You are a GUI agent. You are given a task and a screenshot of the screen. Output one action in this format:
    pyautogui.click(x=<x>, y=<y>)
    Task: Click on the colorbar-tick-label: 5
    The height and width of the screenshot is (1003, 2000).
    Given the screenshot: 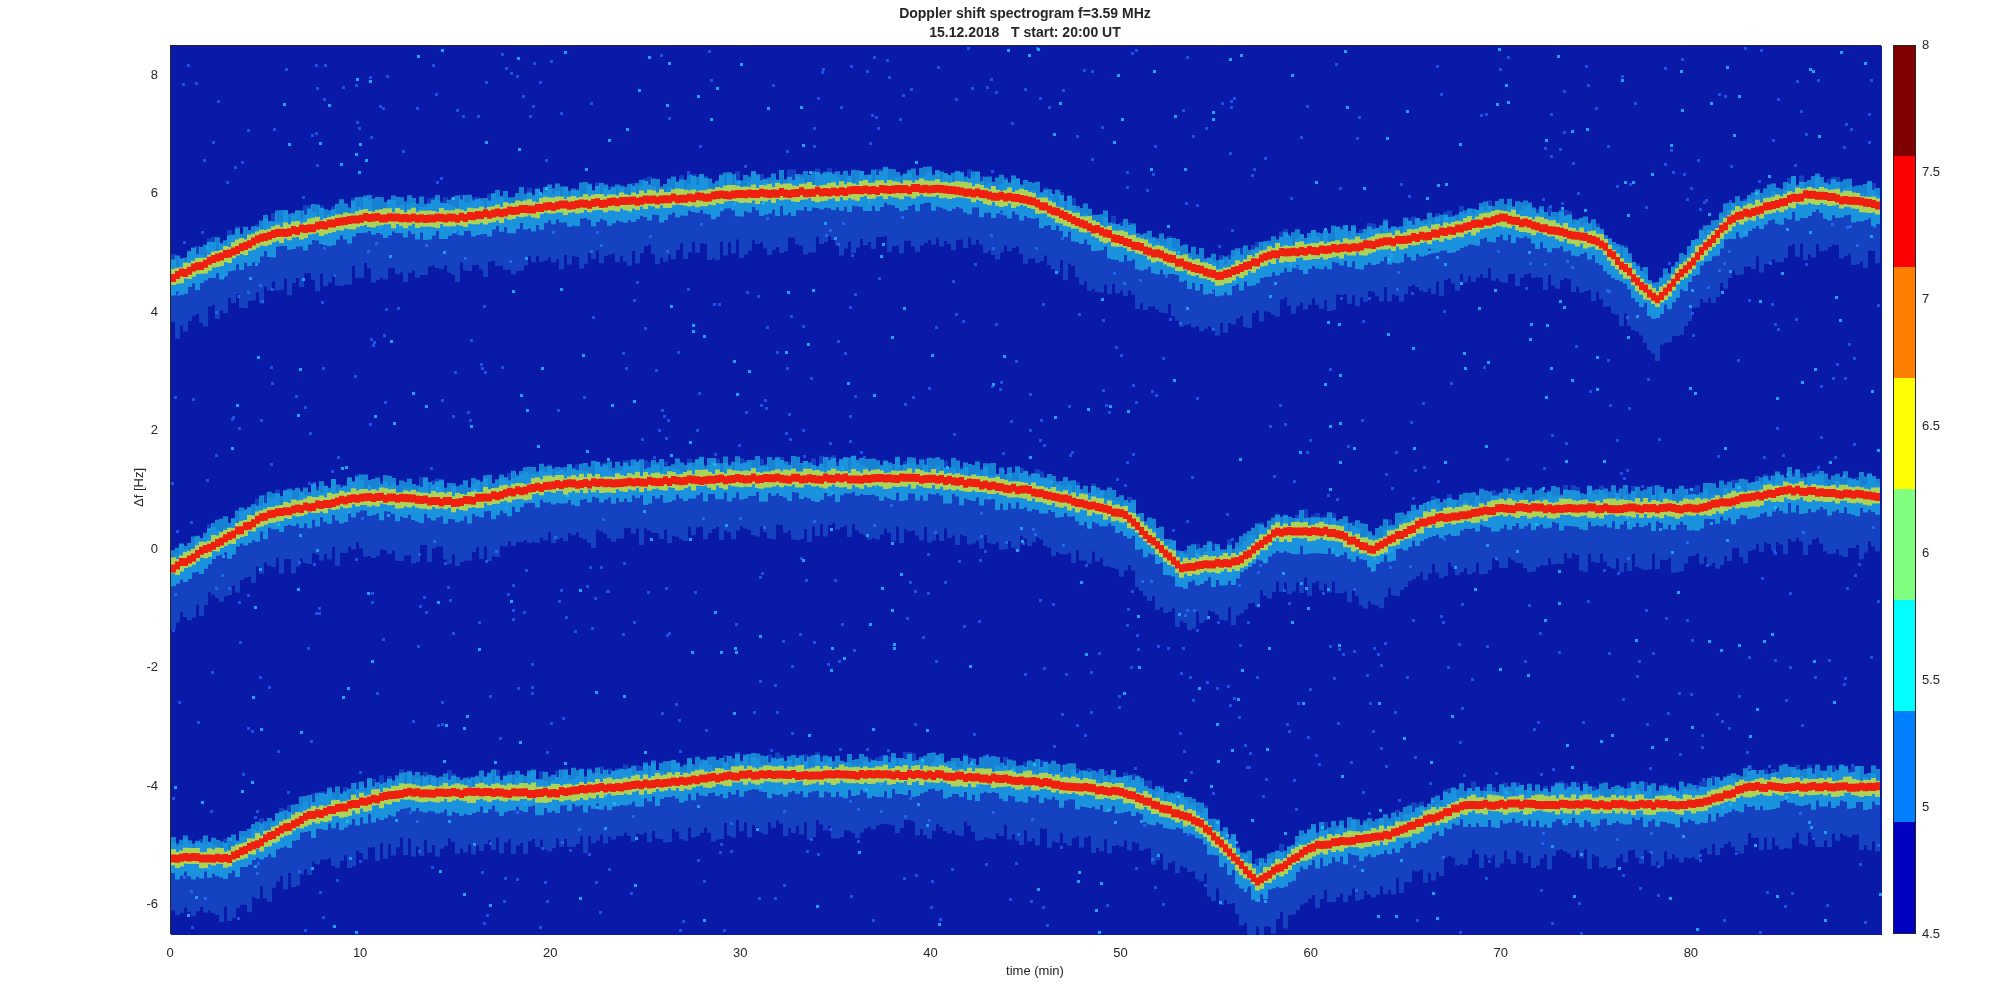 What is the action you would take?
    pyautogui.click(x=1926, y=806)
    